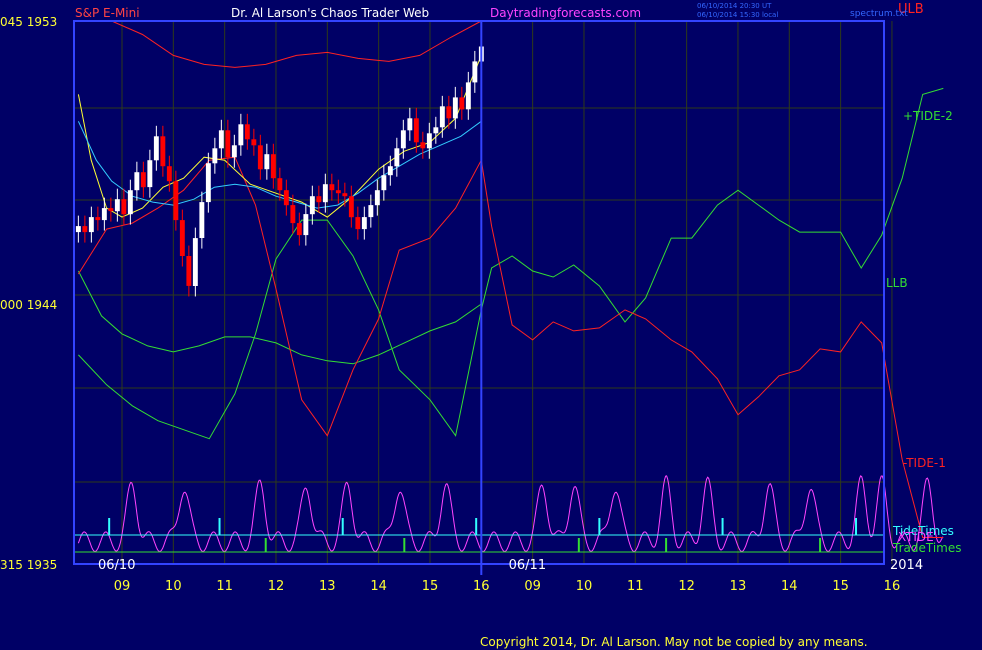 This screenshot has height=650, width=982. I want to click on date-label: 06/10, so click(116, 565).